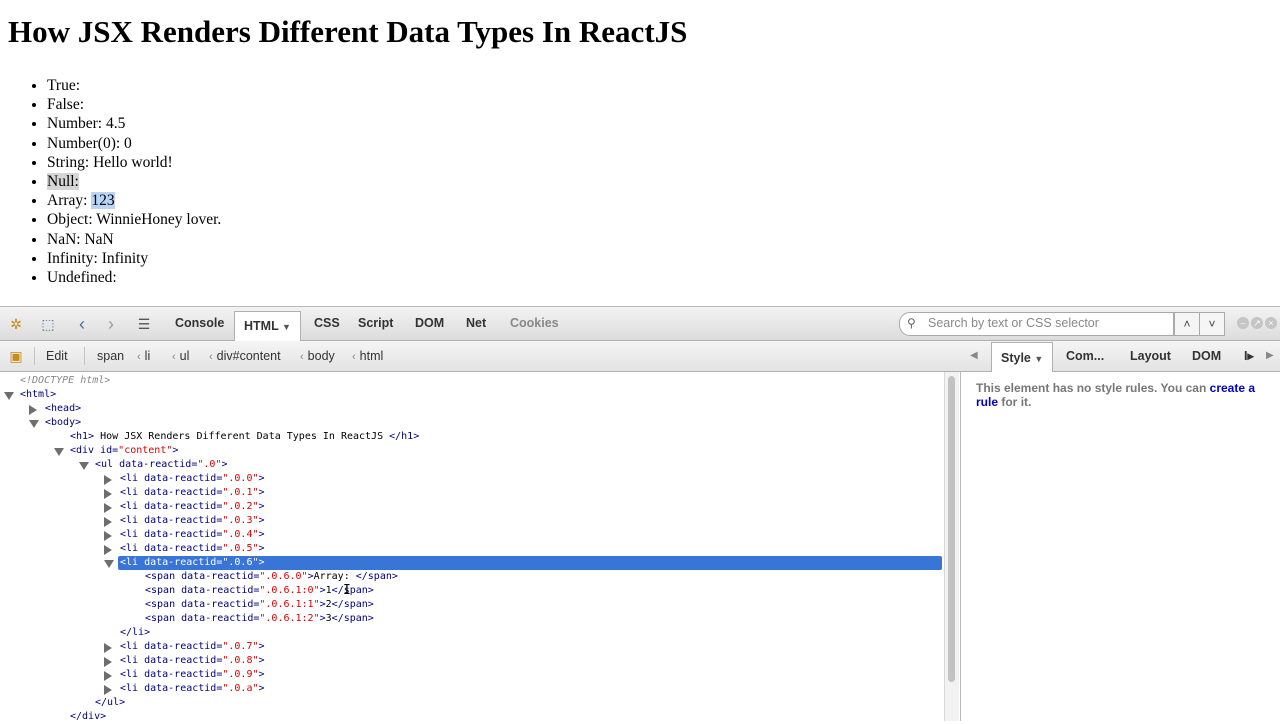 Image resolution: width=1280 pixels, height=724 pixels. Describe the element at coordinates (476, 323) in the screenshot. I see `tab-net: Net` at that location.